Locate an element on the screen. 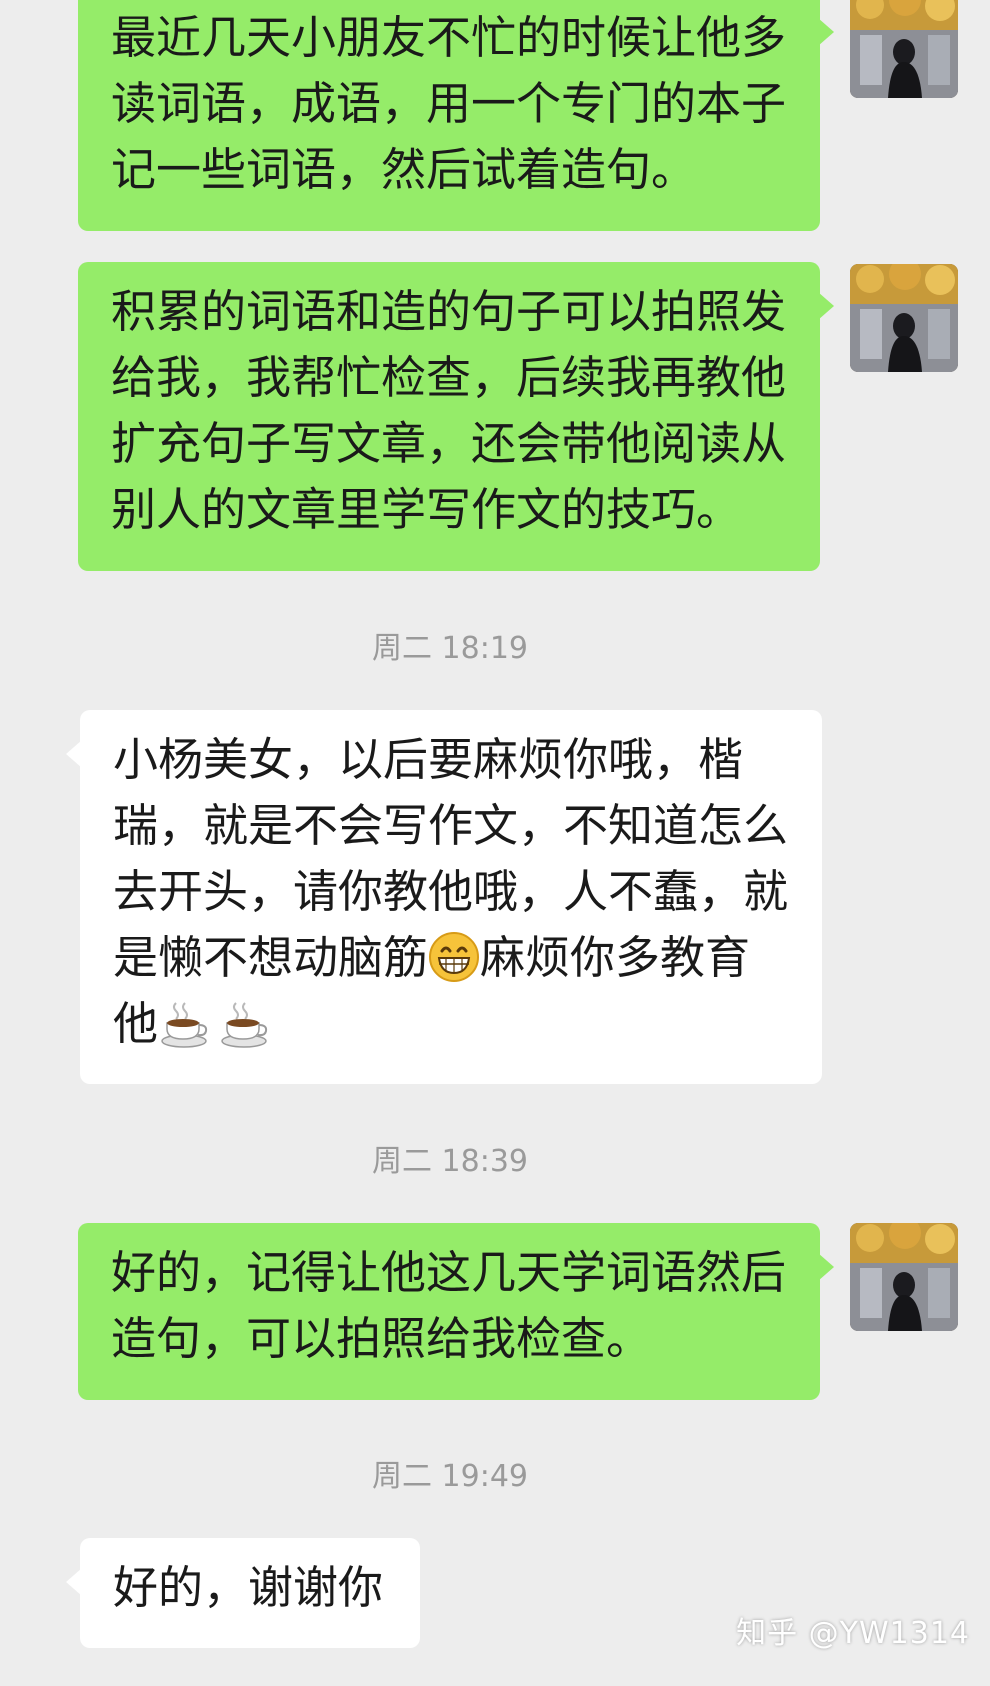 The height and width of the screenshot is (1686, 990). message-text-line: 别人的文章里学写作文的技巧。 is located at coordinates (426, 509).